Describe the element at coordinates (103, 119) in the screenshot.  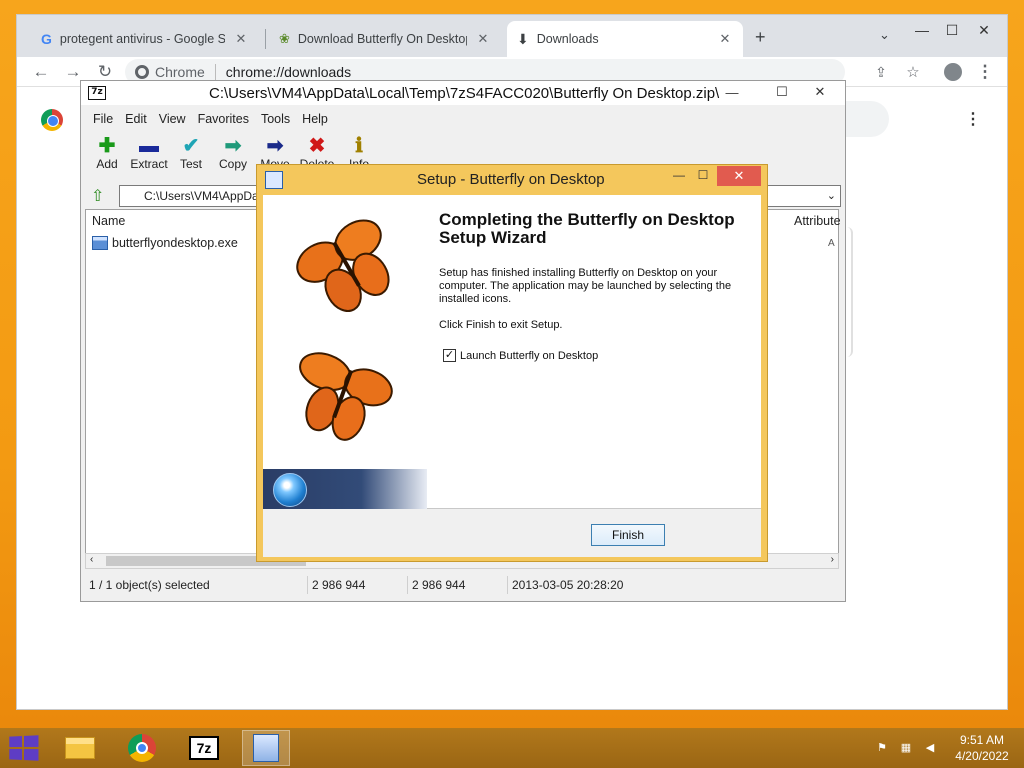
I see `menu-file: File` at that location.